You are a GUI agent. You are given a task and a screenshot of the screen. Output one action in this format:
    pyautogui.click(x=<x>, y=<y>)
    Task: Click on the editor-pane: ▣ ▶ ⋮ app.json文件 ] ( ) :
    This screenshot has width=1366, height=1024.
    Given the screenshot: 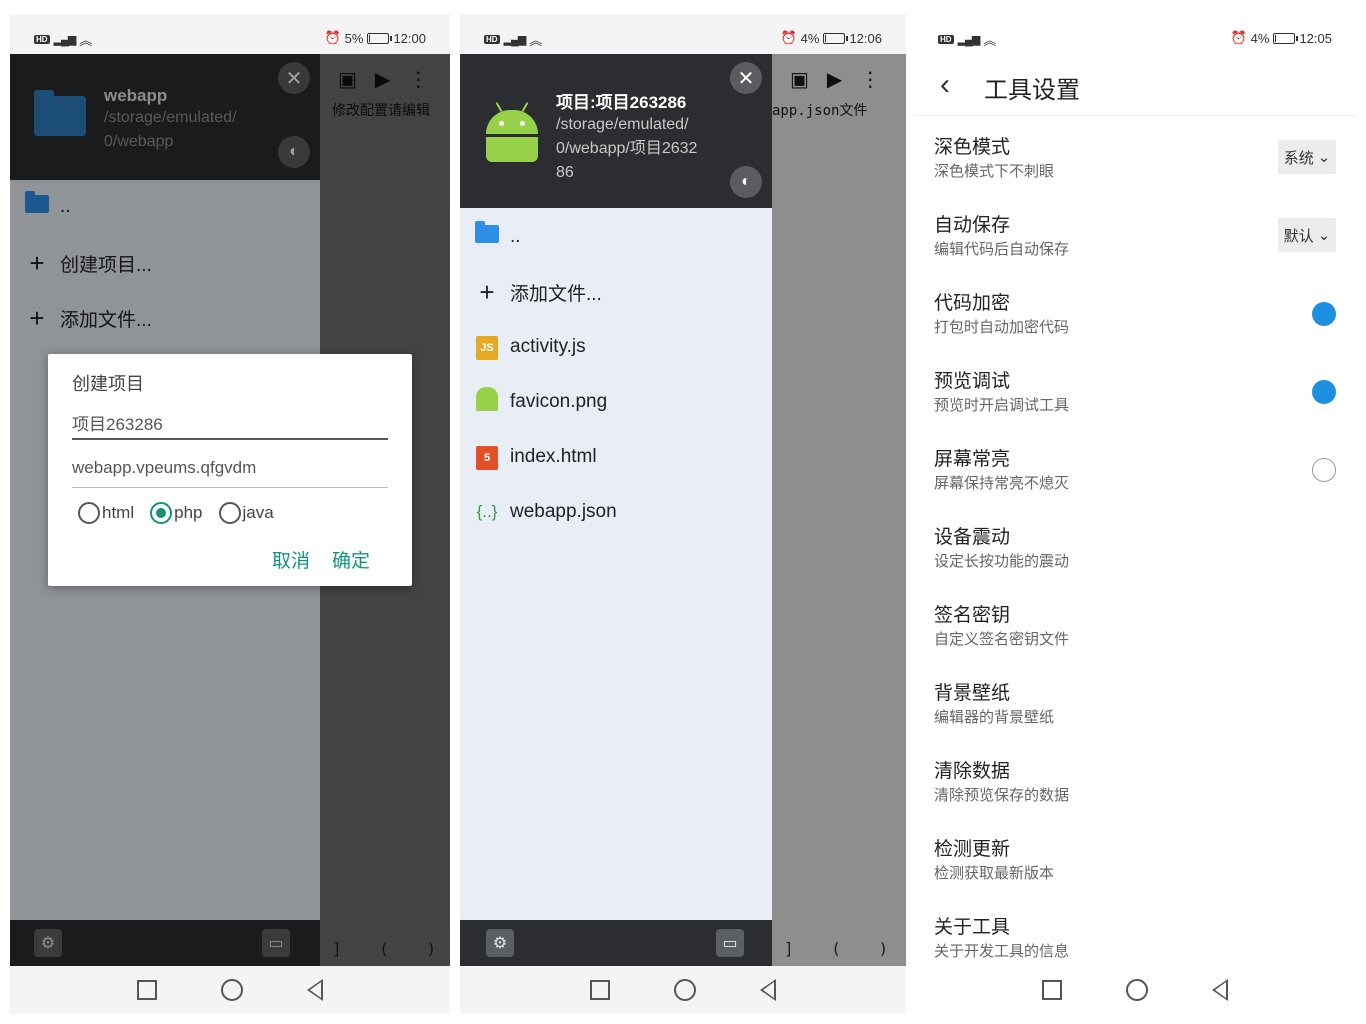 What is the action you would take?
    pyautogui.click(x=839, y=510)
    